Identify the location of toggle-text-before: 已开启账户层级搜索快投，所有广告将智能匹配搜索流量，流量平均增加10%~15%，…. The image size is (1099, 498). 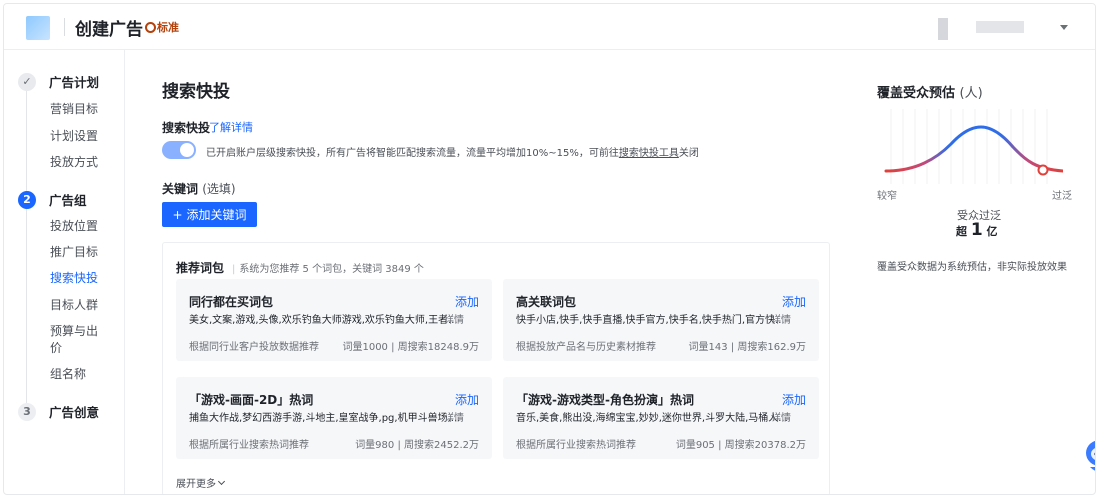
(412, 153).